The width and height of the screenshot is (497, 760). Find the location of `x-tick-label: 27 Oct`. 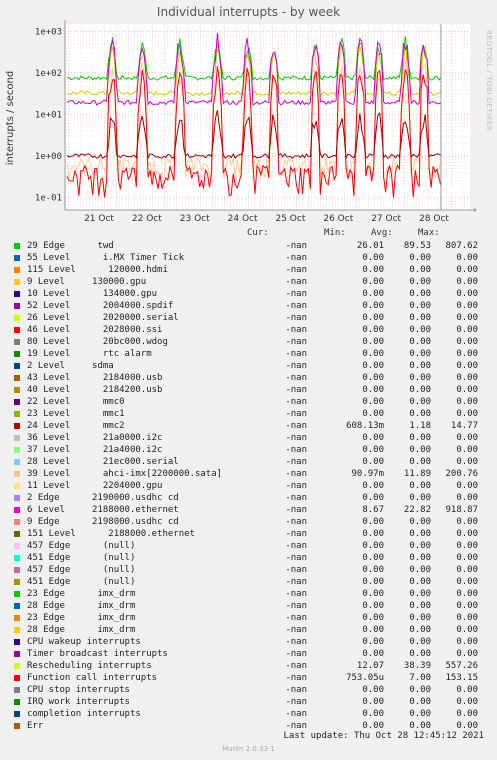

x-tick-label: 27 Oct is located at coordinates (386, 219).